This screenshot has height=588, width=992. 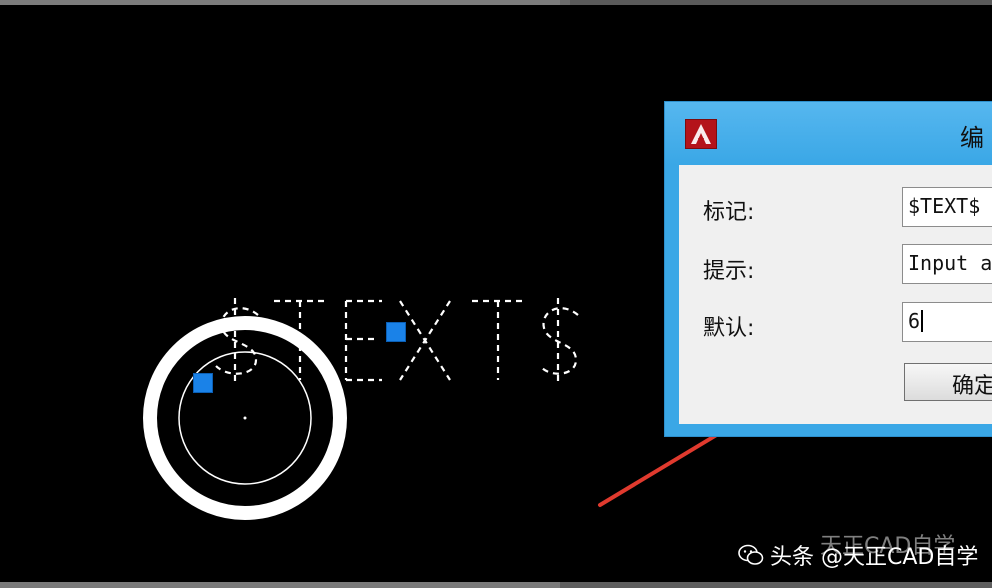 What do you see at coordinates (972, 138) in the screenshot?
I see `dialog-title: 编` at bounding box center [972, 138].